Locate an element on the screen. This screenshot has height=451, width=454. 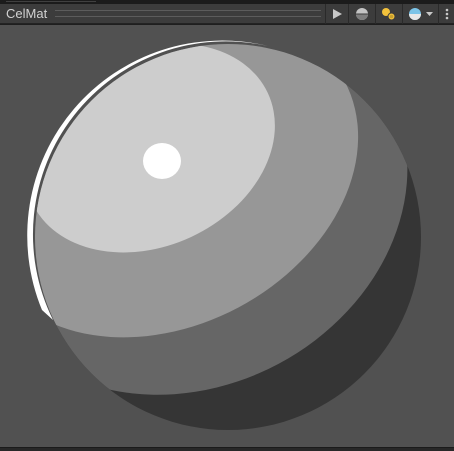
skydome-icon is located at coordinates (420, 14).